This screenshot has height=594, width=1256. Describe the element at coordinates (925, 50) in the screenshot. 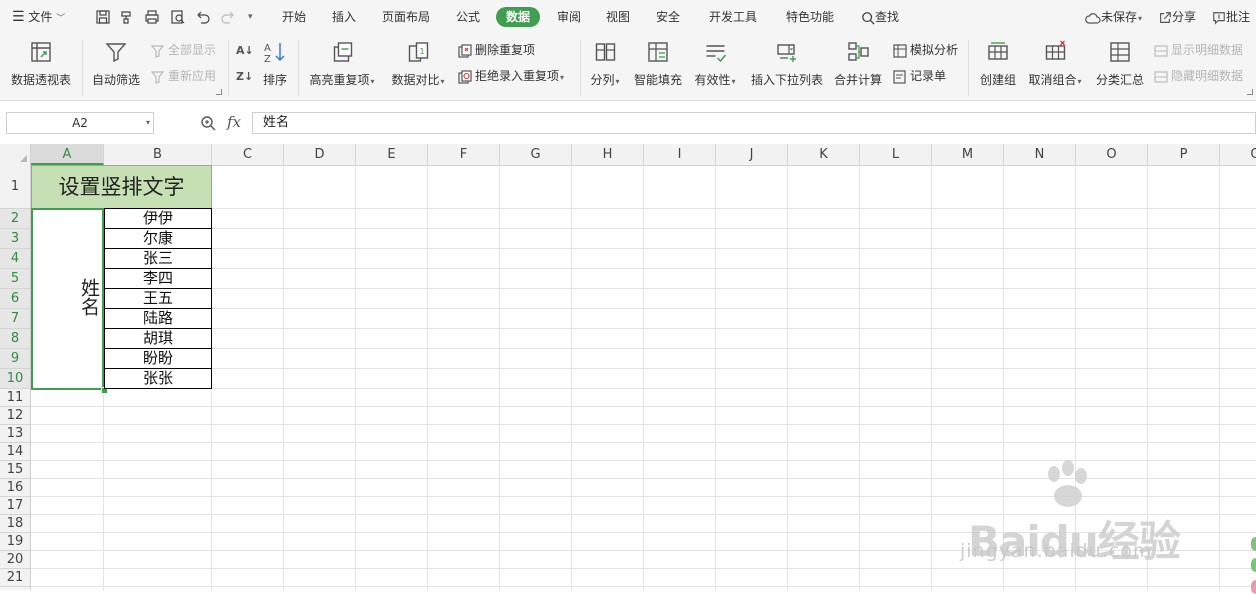

I see `what-if-analysis-button: 模拟分析` at that location.